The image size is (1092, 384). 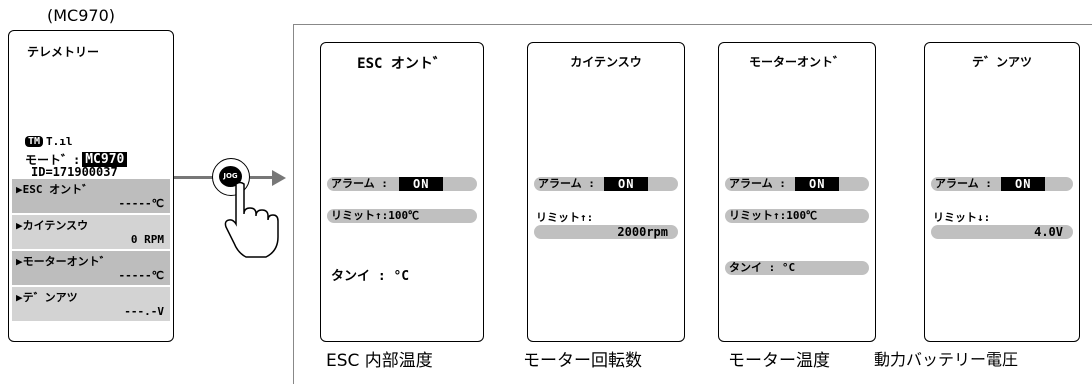 What do you see at coordinates (81, 15) in the screenshot?
I see `model-caption: (MC970)` at bounding box center [81, 15].